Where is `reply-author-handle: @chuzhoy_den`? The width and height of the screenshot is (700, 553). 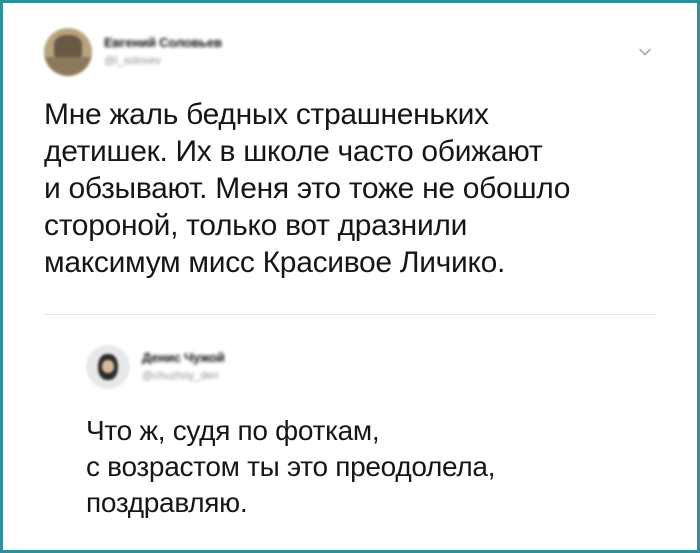 reply-author-handle: @chuzhoy_den is located at coordinates (183, 376).